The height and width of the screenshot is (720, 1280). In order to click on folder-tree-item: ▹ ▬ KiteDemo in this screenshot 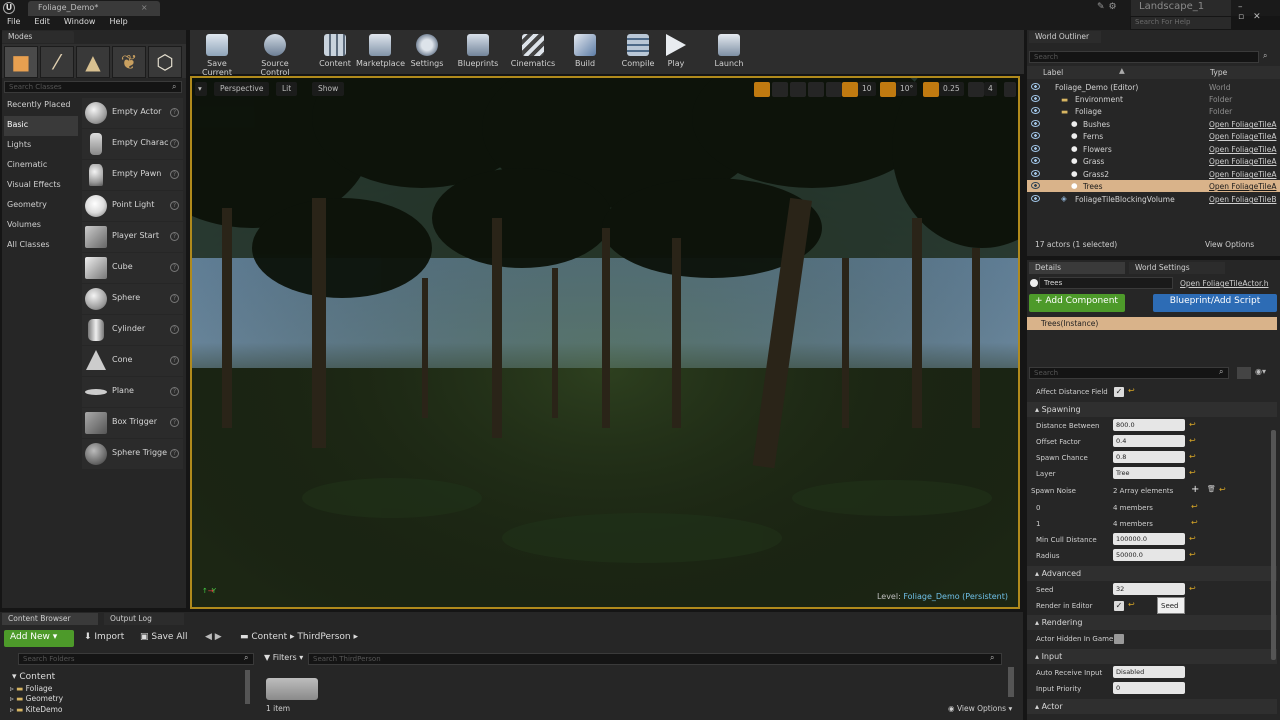, I will do `click(36, 709)`.